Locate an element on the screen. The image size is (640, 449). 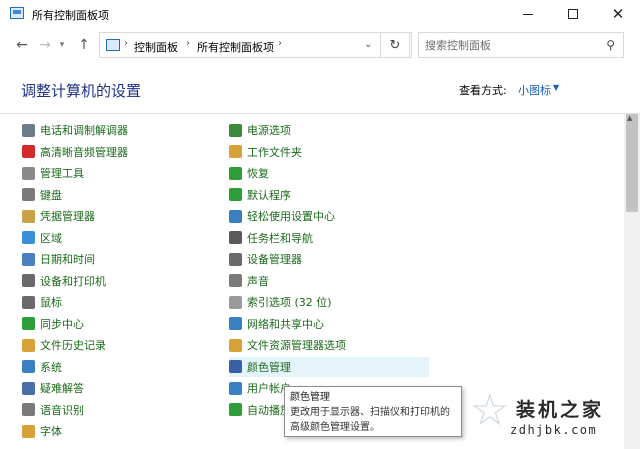
control-panel-item: 字体 is located at coordinates (112, 431).